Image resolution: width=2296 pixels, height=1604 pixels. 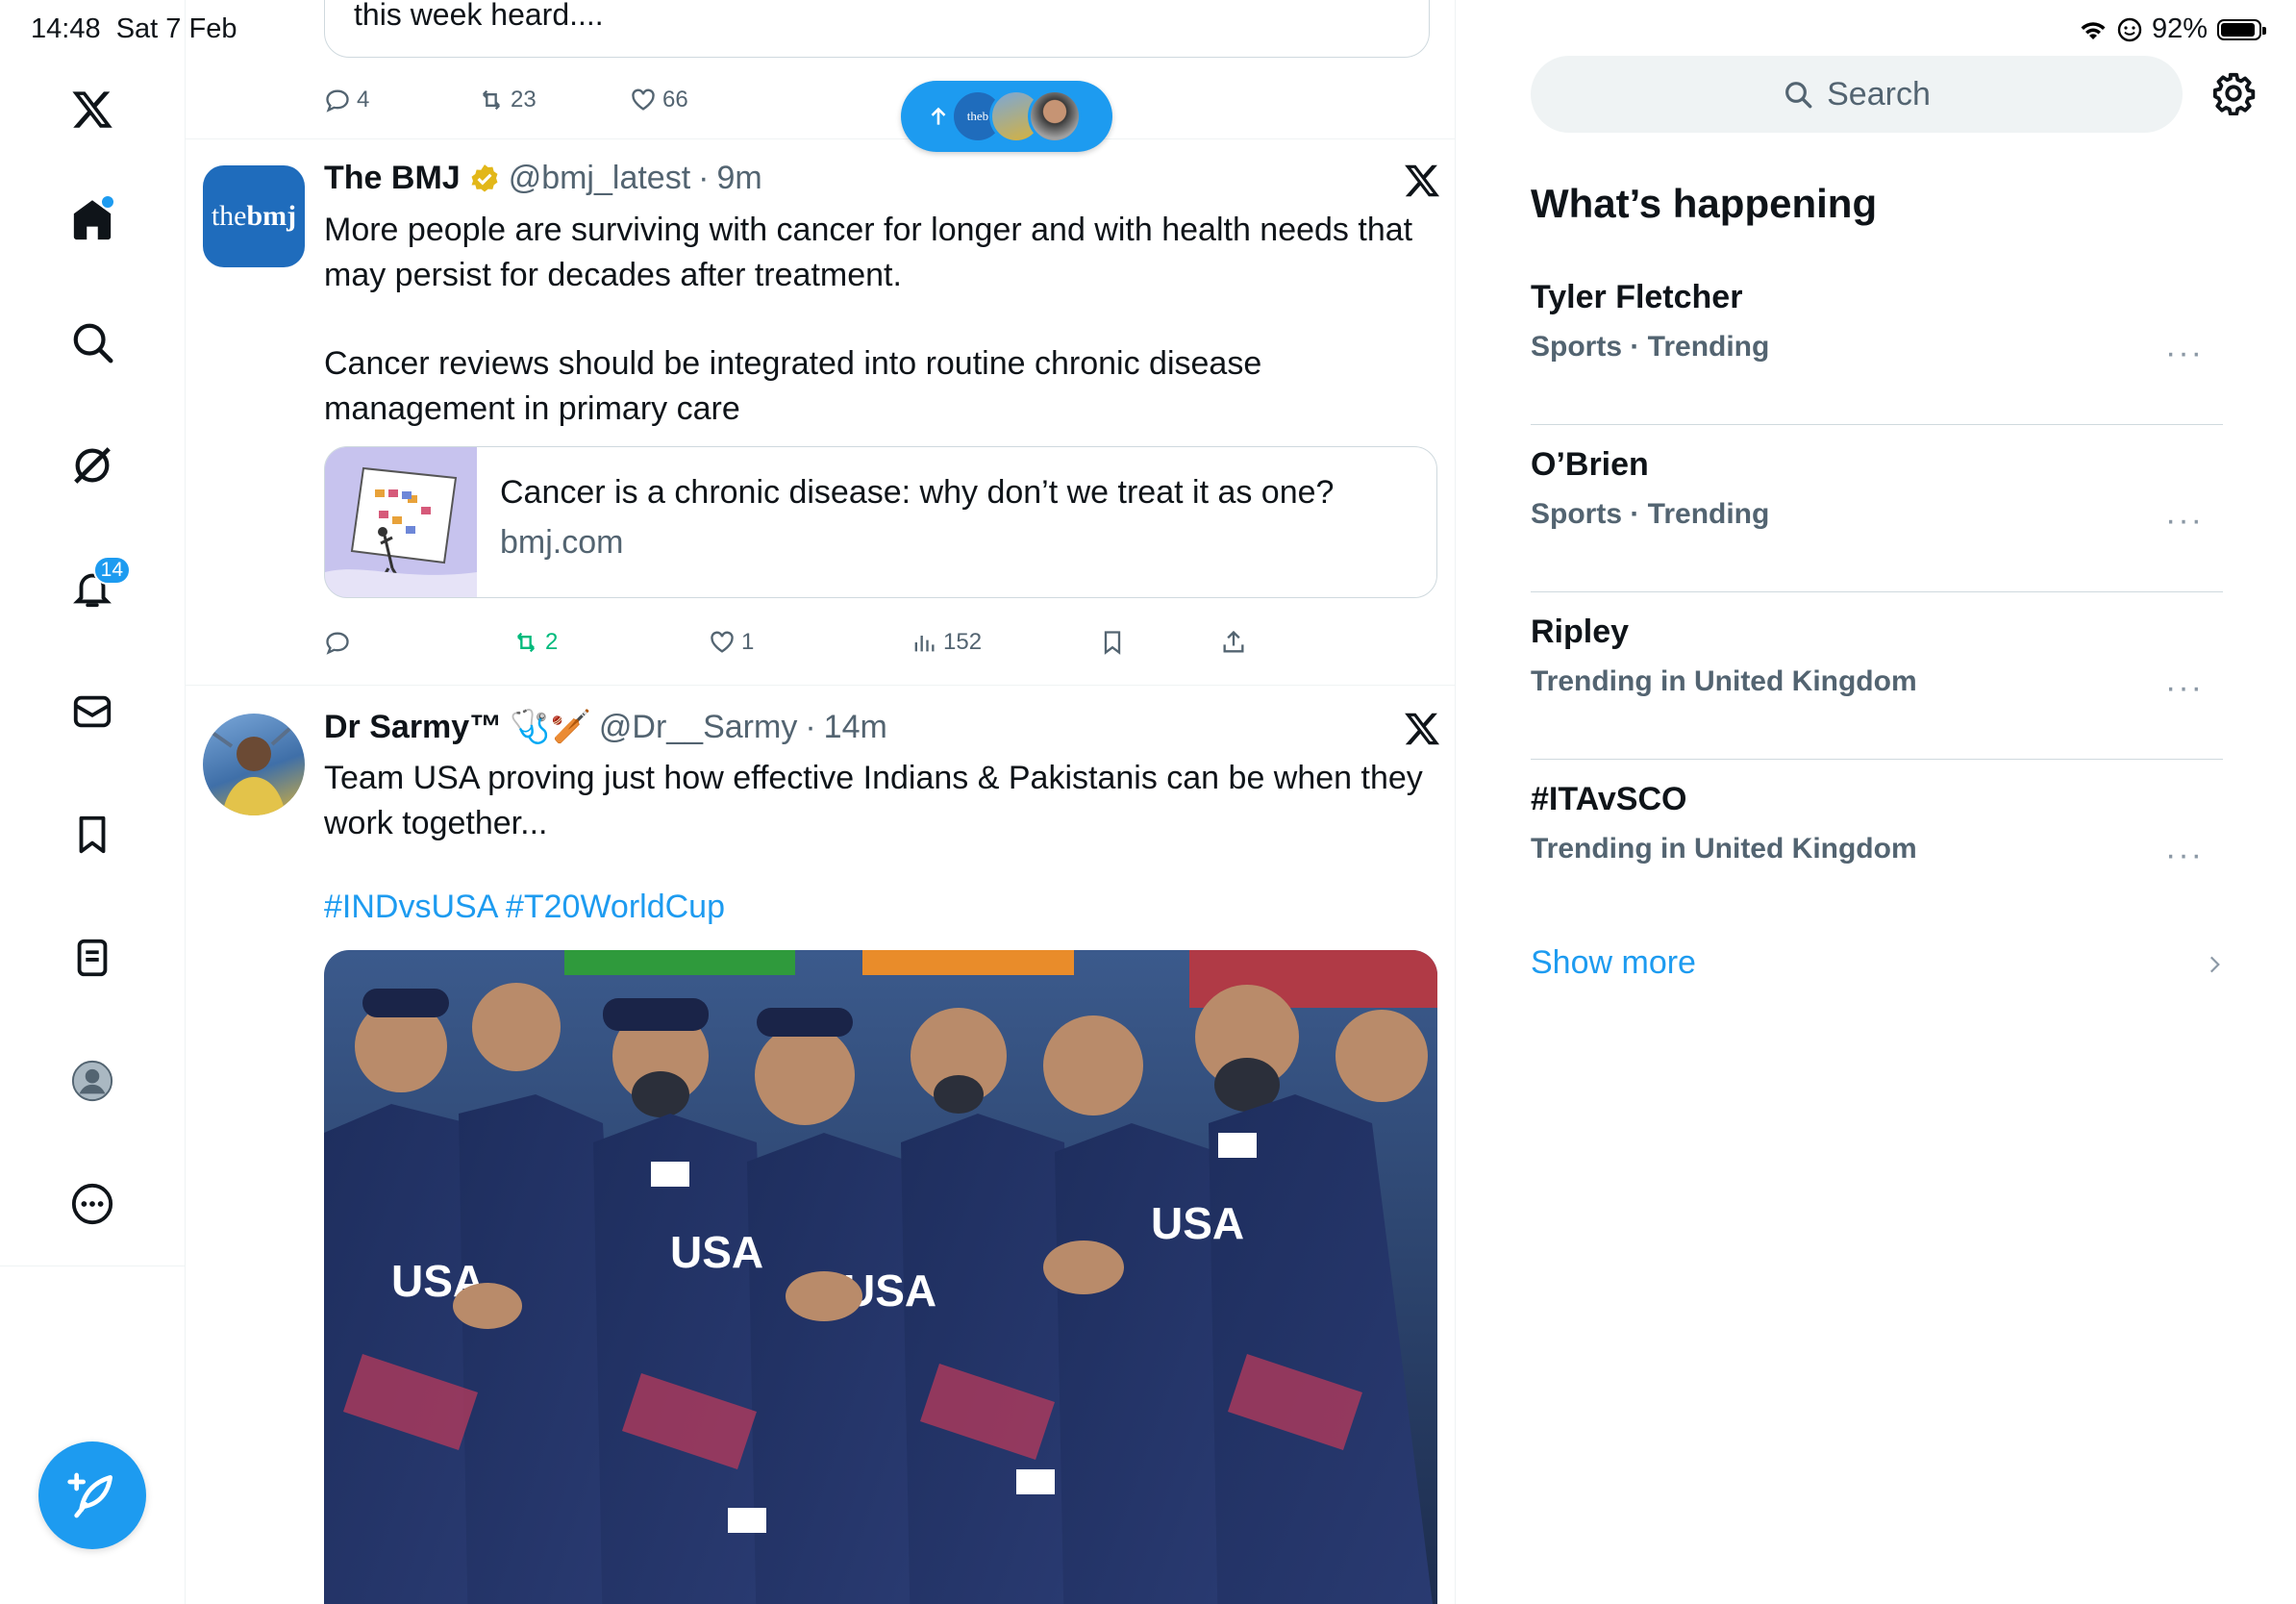 I want to click on reply-button: 4, so click(x=346, y=100).